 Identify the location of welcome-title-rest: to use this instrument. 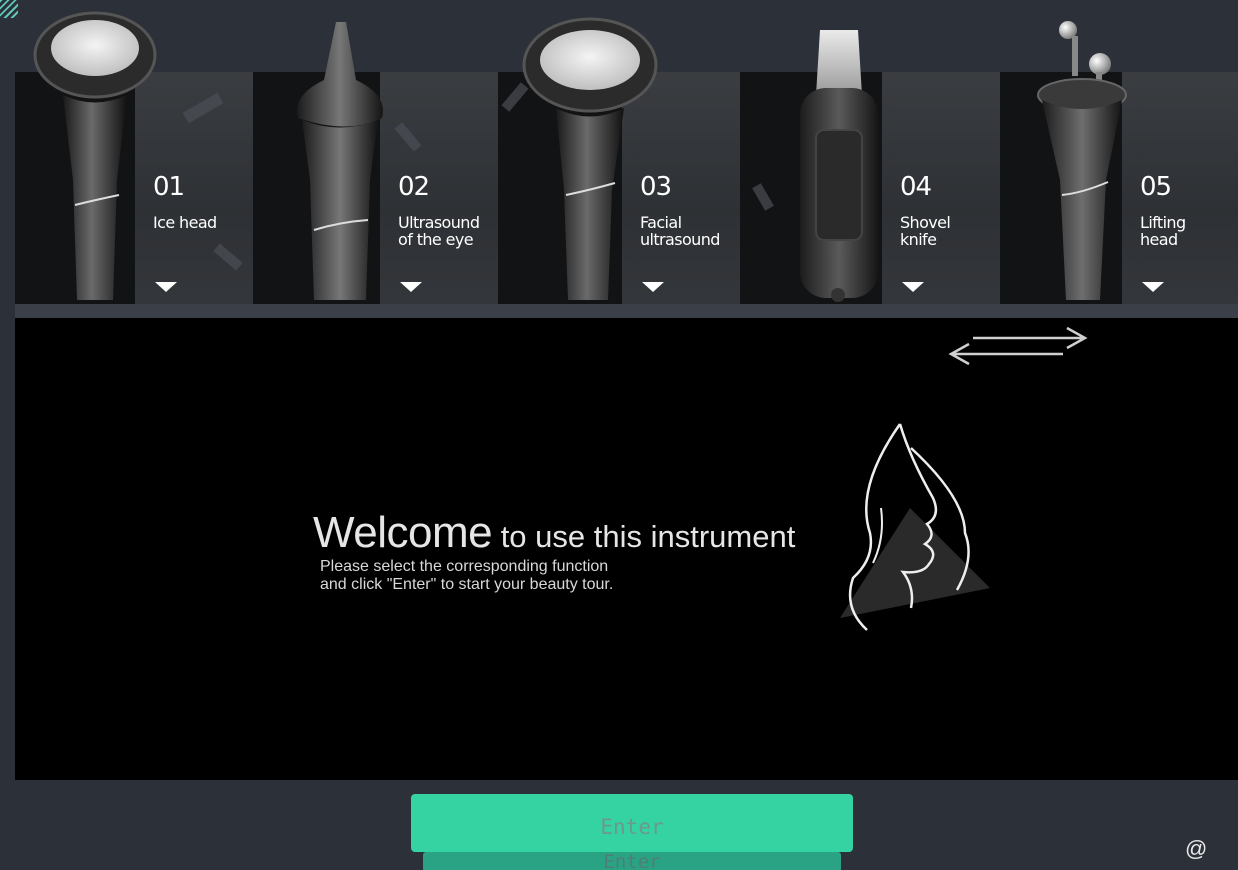
(644, 536).